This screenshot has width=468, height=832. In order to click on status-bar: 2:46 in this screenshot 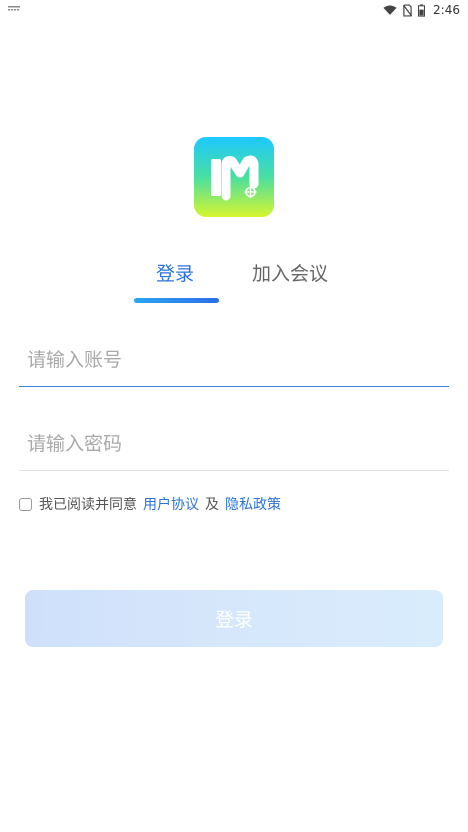, I will do `click(234, 10)`.